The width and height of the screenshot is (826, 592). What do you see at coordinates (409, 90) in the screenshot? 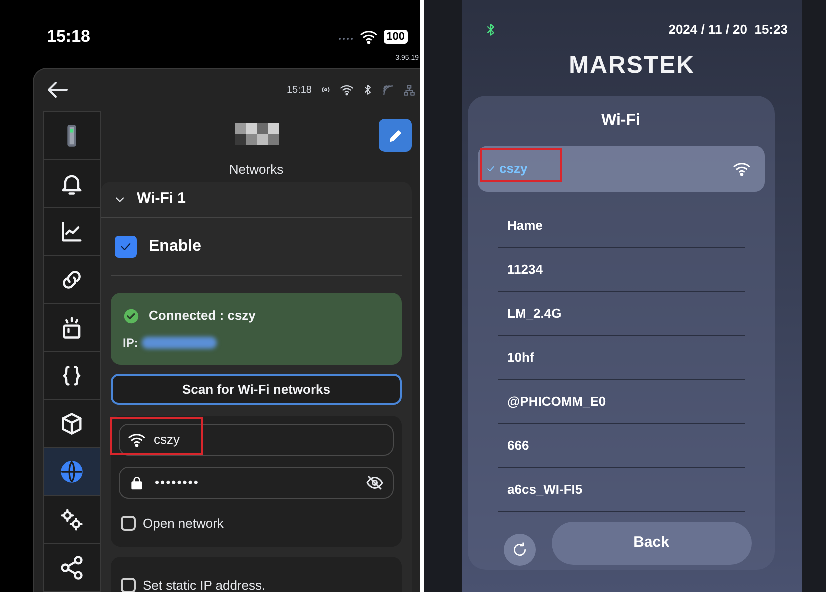
I see `network-icon` at bounding box center [409, 90].